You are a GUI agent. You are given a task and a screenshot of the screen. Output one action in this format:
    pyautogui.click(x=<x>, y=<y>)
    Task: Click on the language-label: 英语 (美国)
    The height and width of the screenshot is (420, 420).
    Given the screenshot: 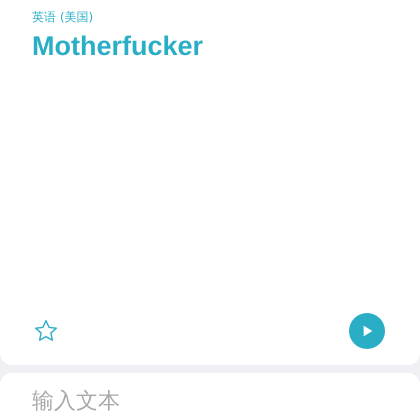 What is the action you would take?
    pyautogui.click(x=63, y=17)
    